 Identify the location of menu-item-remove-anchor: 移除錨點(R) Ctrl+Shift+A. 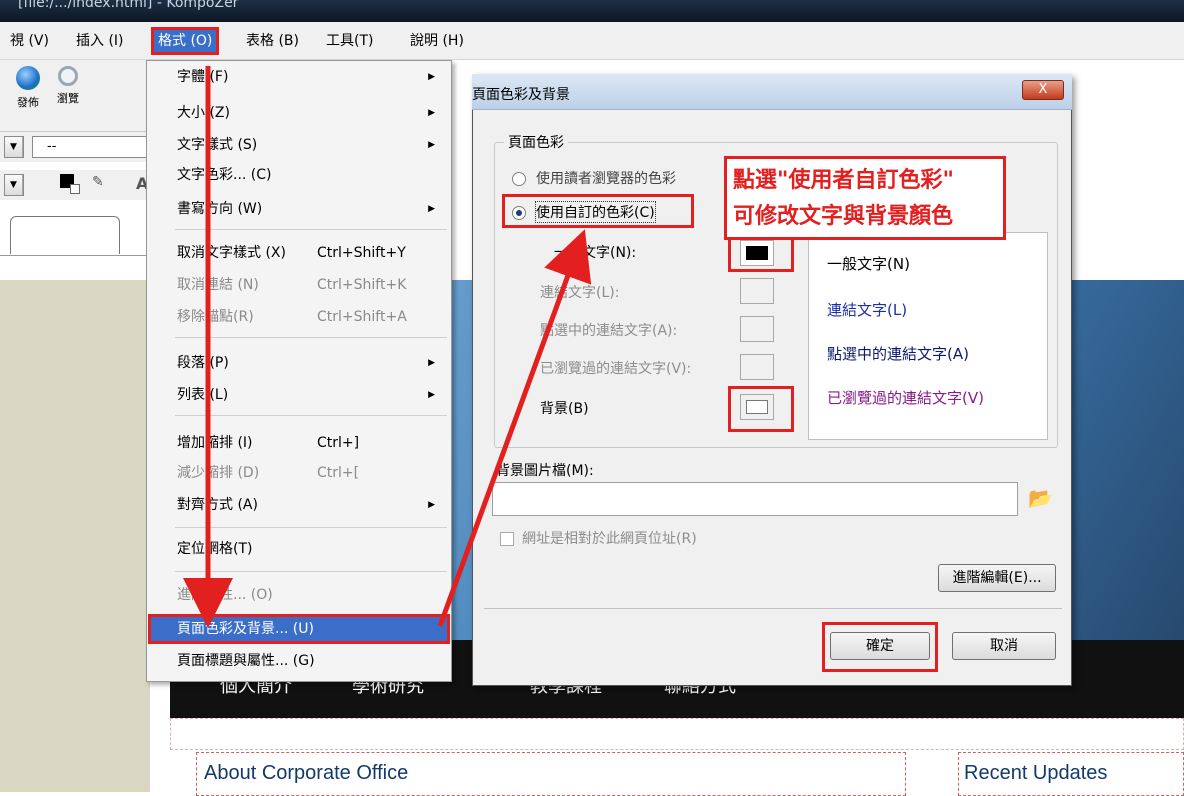
(292, 317).